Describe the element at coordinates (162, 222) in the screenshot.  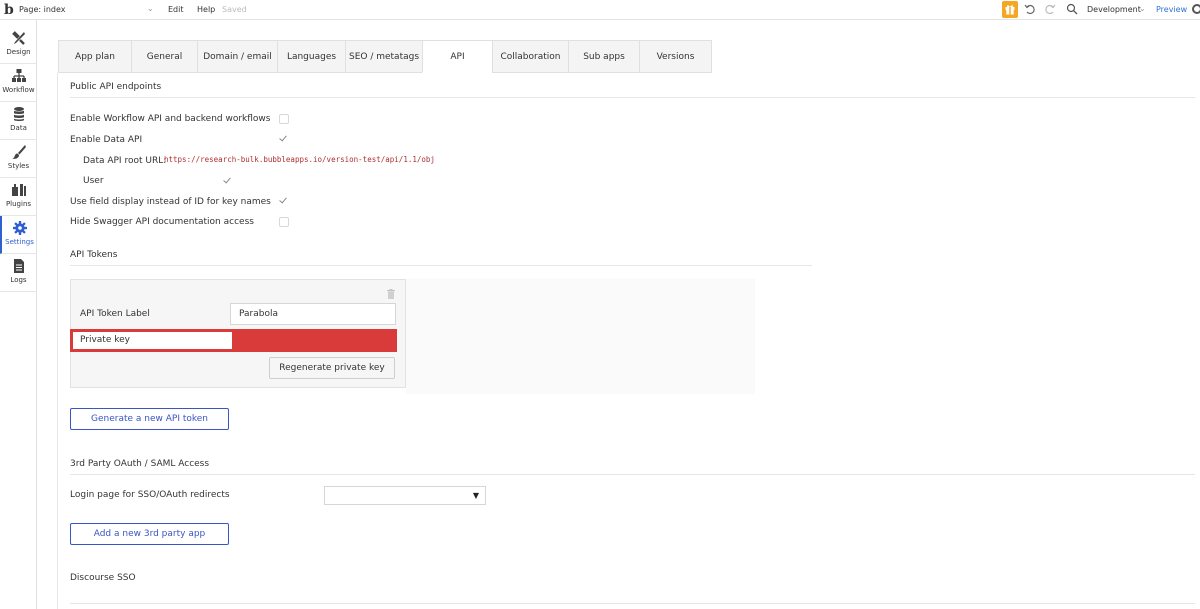
I see `hide-swagger-label: Hide Swagger API documentation access` at that location.